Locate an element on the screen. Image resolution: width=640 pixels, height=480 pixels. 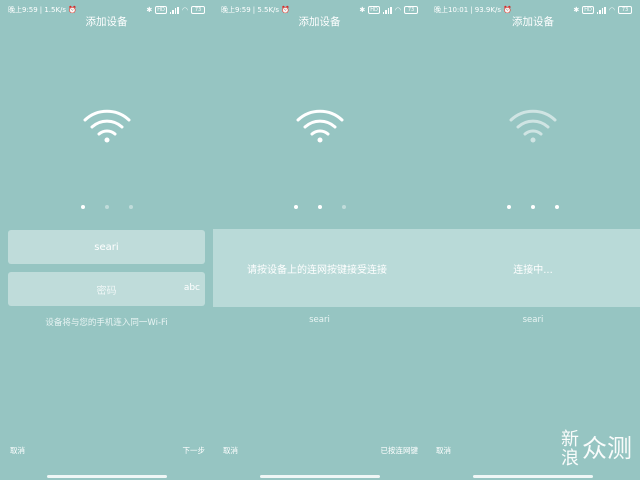
bottom-bar: 取消 下一步 is located at coordinates (107, 450).